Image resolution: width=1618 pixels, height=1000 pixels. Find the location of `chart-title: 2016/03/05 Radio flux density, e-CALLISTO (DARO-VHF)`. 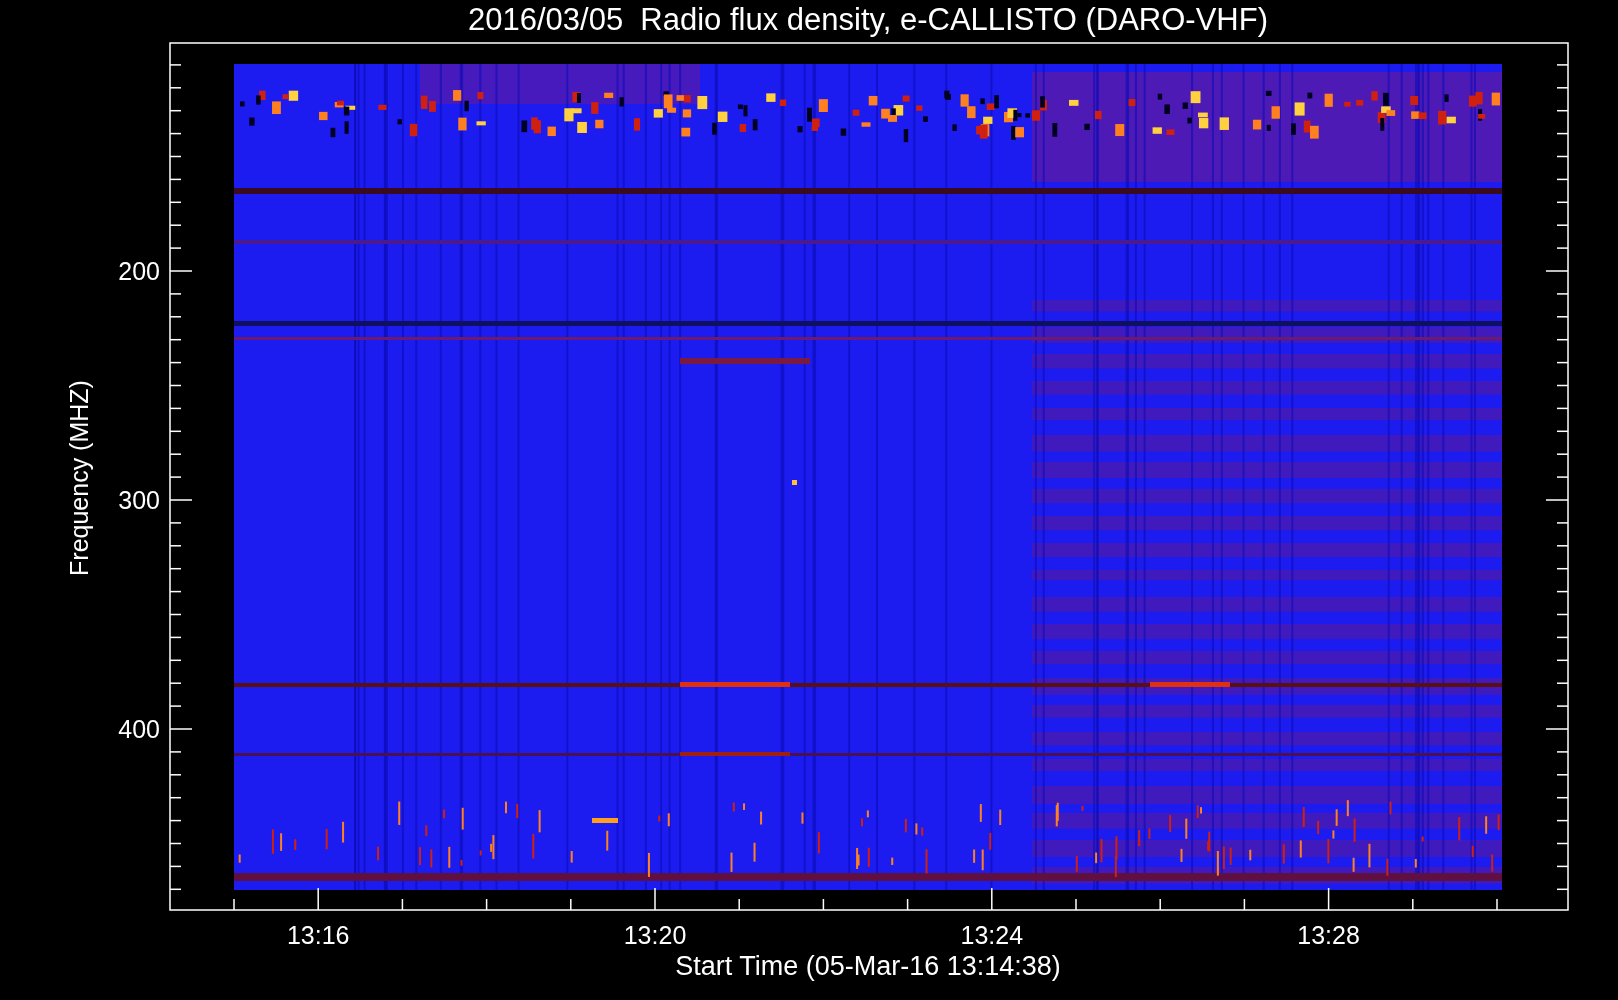

chart-title: 2016/03/05 Radio flux density, e-CALLISTO (DARO-VHF) is located at coordinates (868, 19).